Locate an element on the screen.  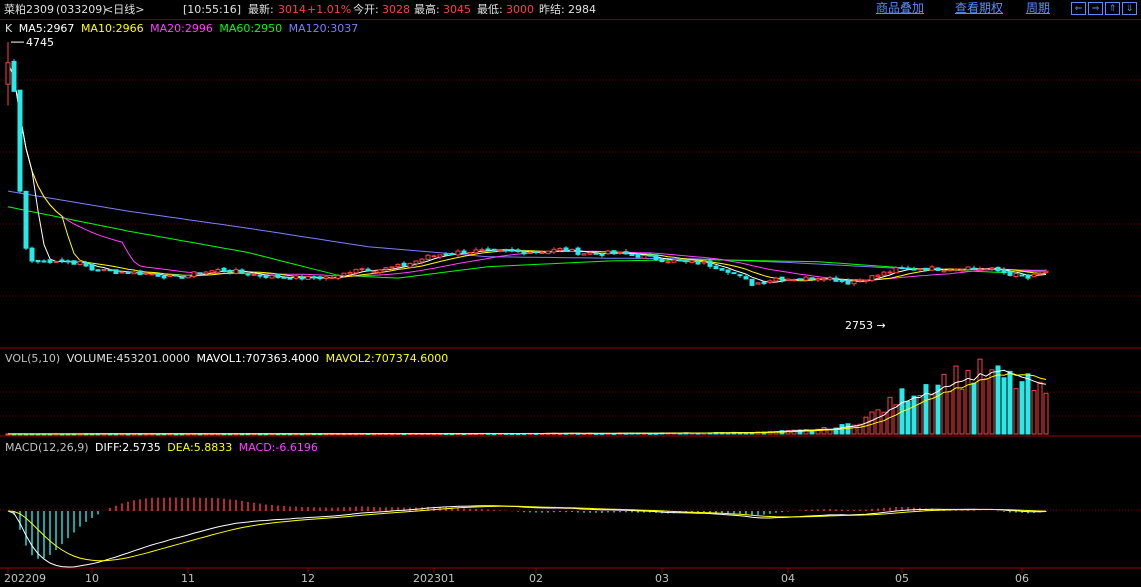
x-axis-label: 05 is located at coordinates (902, 578).